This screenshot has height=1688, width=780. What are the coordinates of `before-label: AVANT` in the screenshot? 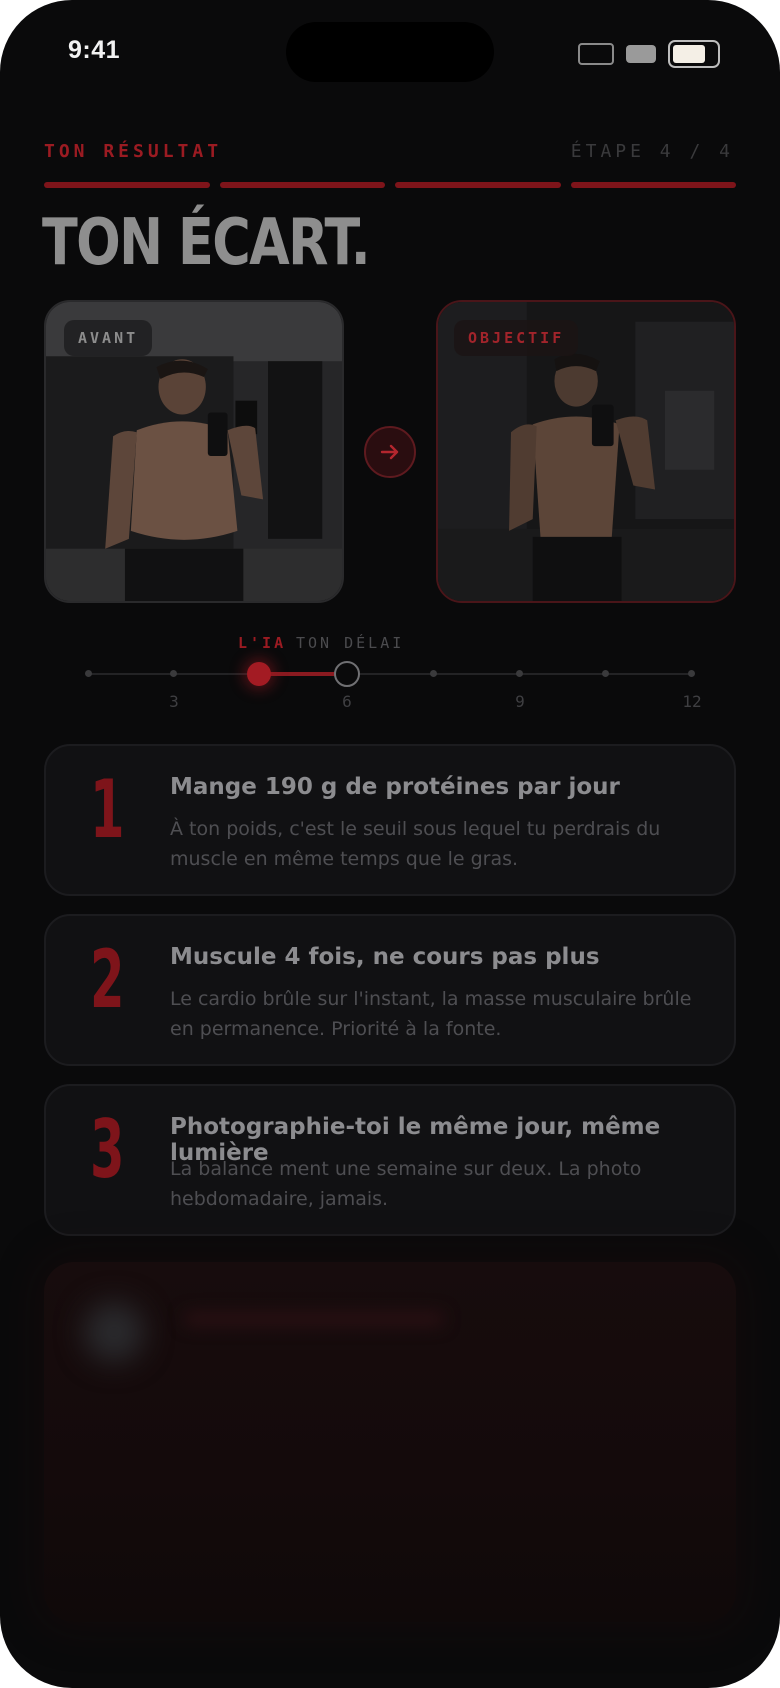 It's located at (108, 338).